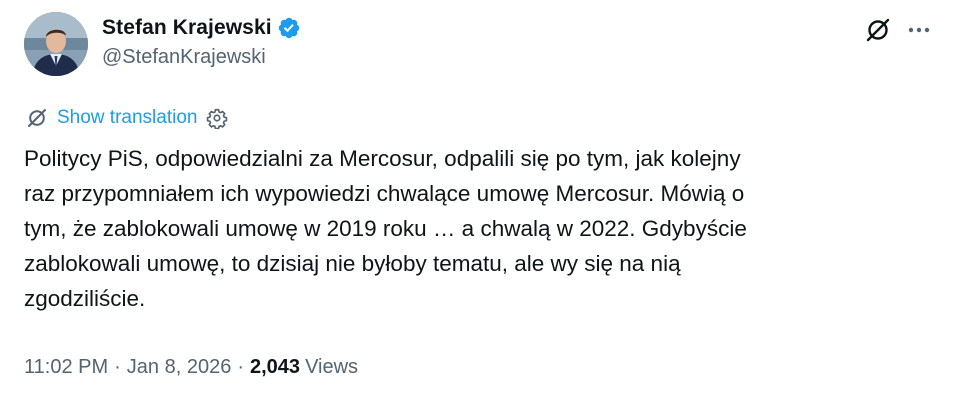 This screenshot has height=412, width=956. I want to click on show-translation-link: Show translation, so click(127, 118).